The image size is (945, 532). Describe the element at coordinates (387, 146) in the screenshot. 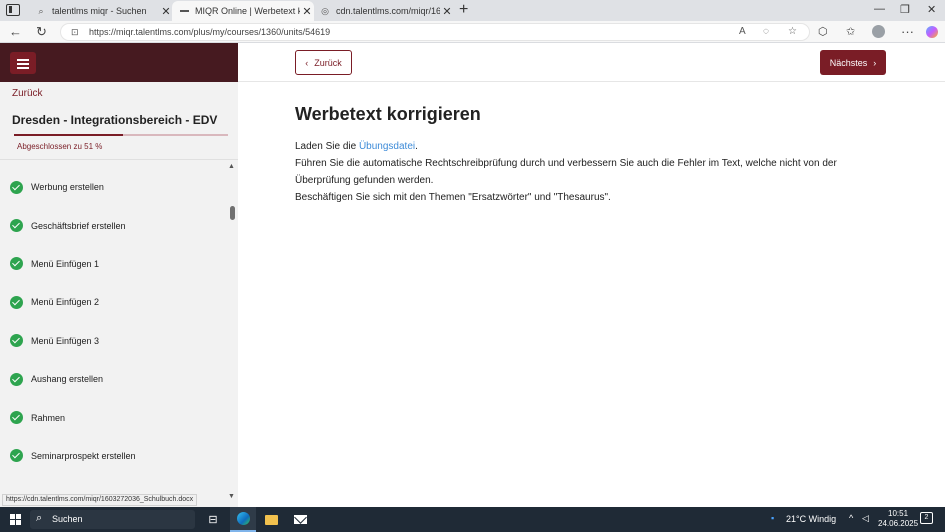

I see `exercise-file-link: Übungsdatei` at that location.